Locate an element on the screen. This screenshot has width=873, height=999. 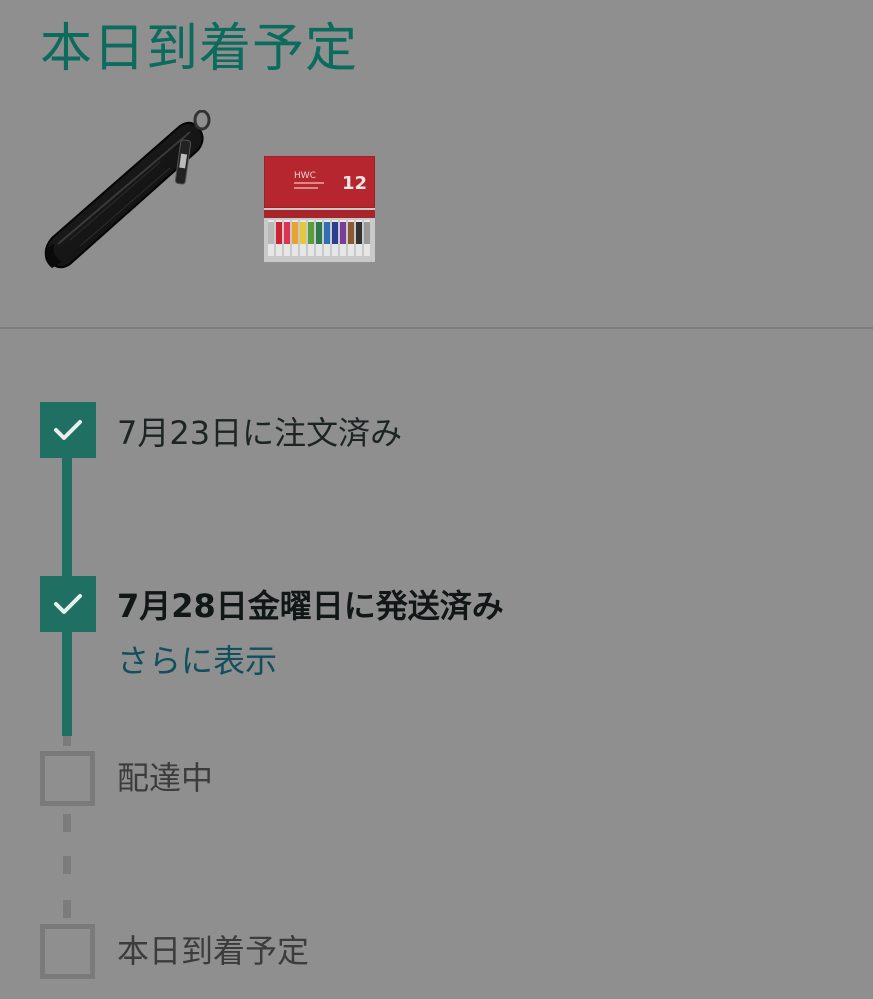
step-shipped-checkbox is located at coordinates (68, 604).